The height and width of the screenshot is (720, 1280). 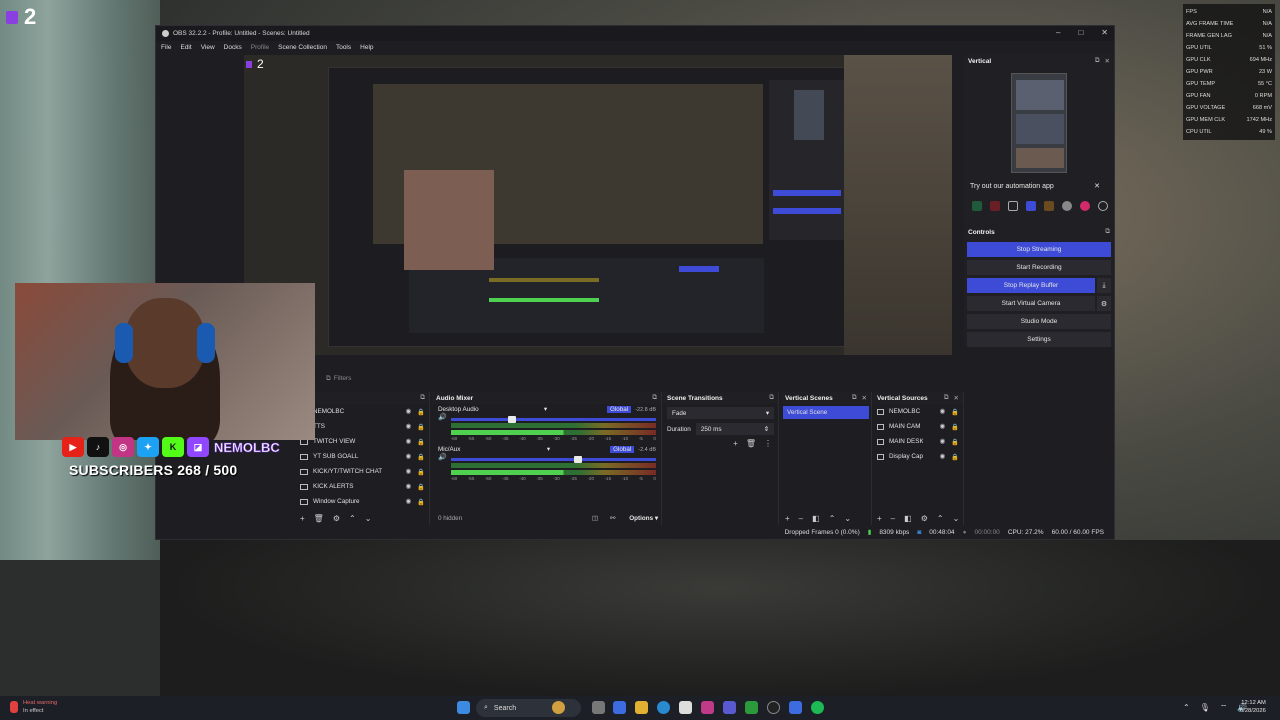 I want to click on settings-button: Settings, so click(x=1039, y=339).